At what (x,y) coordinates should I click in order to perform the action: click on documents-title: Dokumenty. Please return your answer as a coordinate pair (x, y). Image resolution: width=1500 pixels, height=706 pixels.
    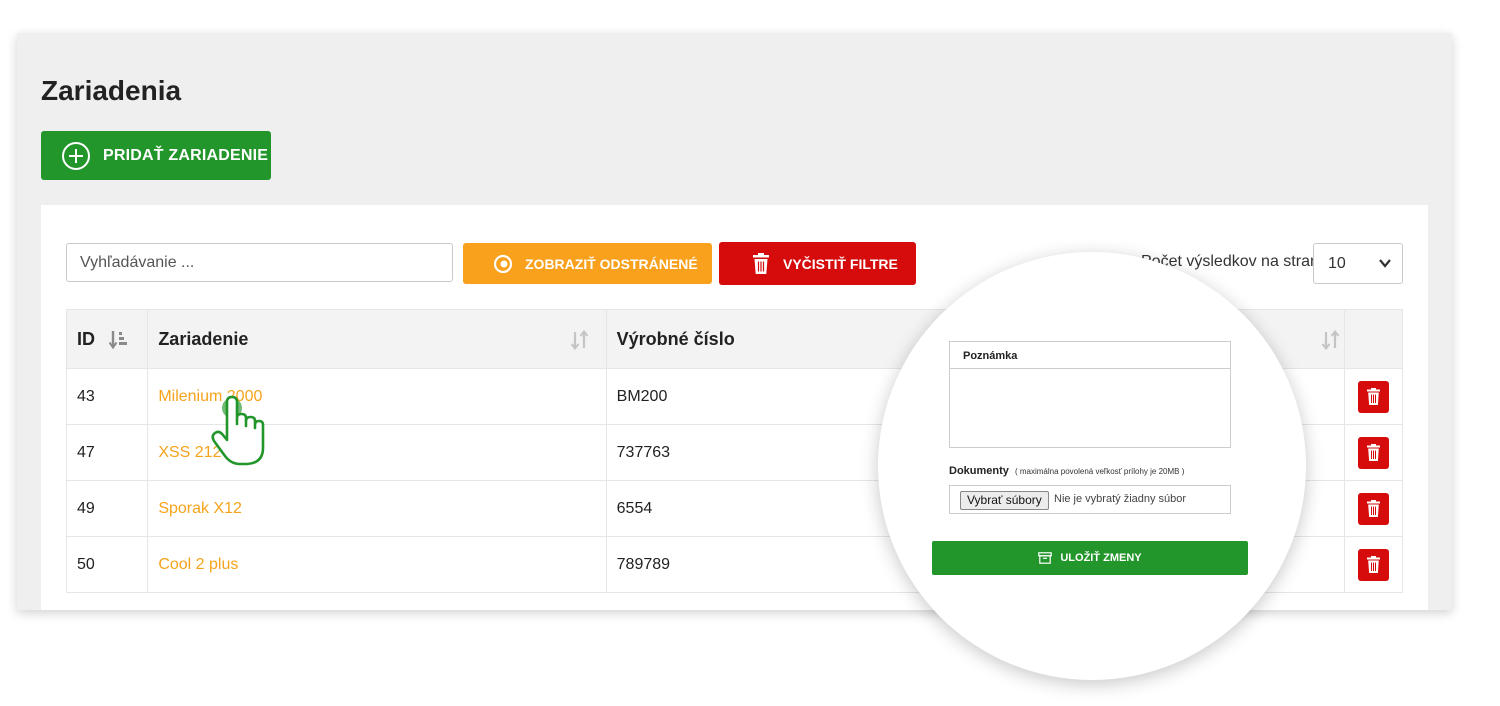
    Looking at the image, I should click on (979, 471).